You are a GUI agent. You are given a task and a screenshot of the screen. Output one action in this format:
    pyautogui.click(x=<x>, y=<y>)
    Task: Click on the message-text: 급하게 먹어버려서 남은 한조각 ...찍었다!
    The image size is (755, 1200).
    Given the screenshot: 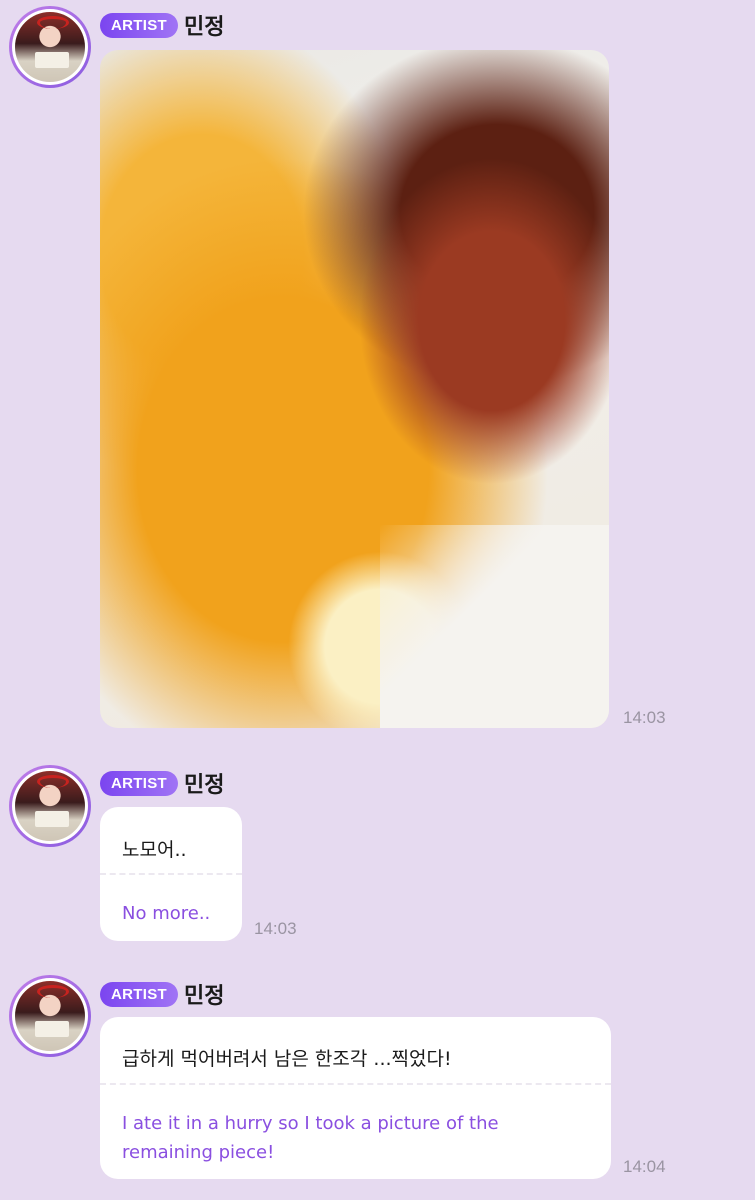 What is the action you would take?
    pyautogui.click(x=287, y=1059)
    